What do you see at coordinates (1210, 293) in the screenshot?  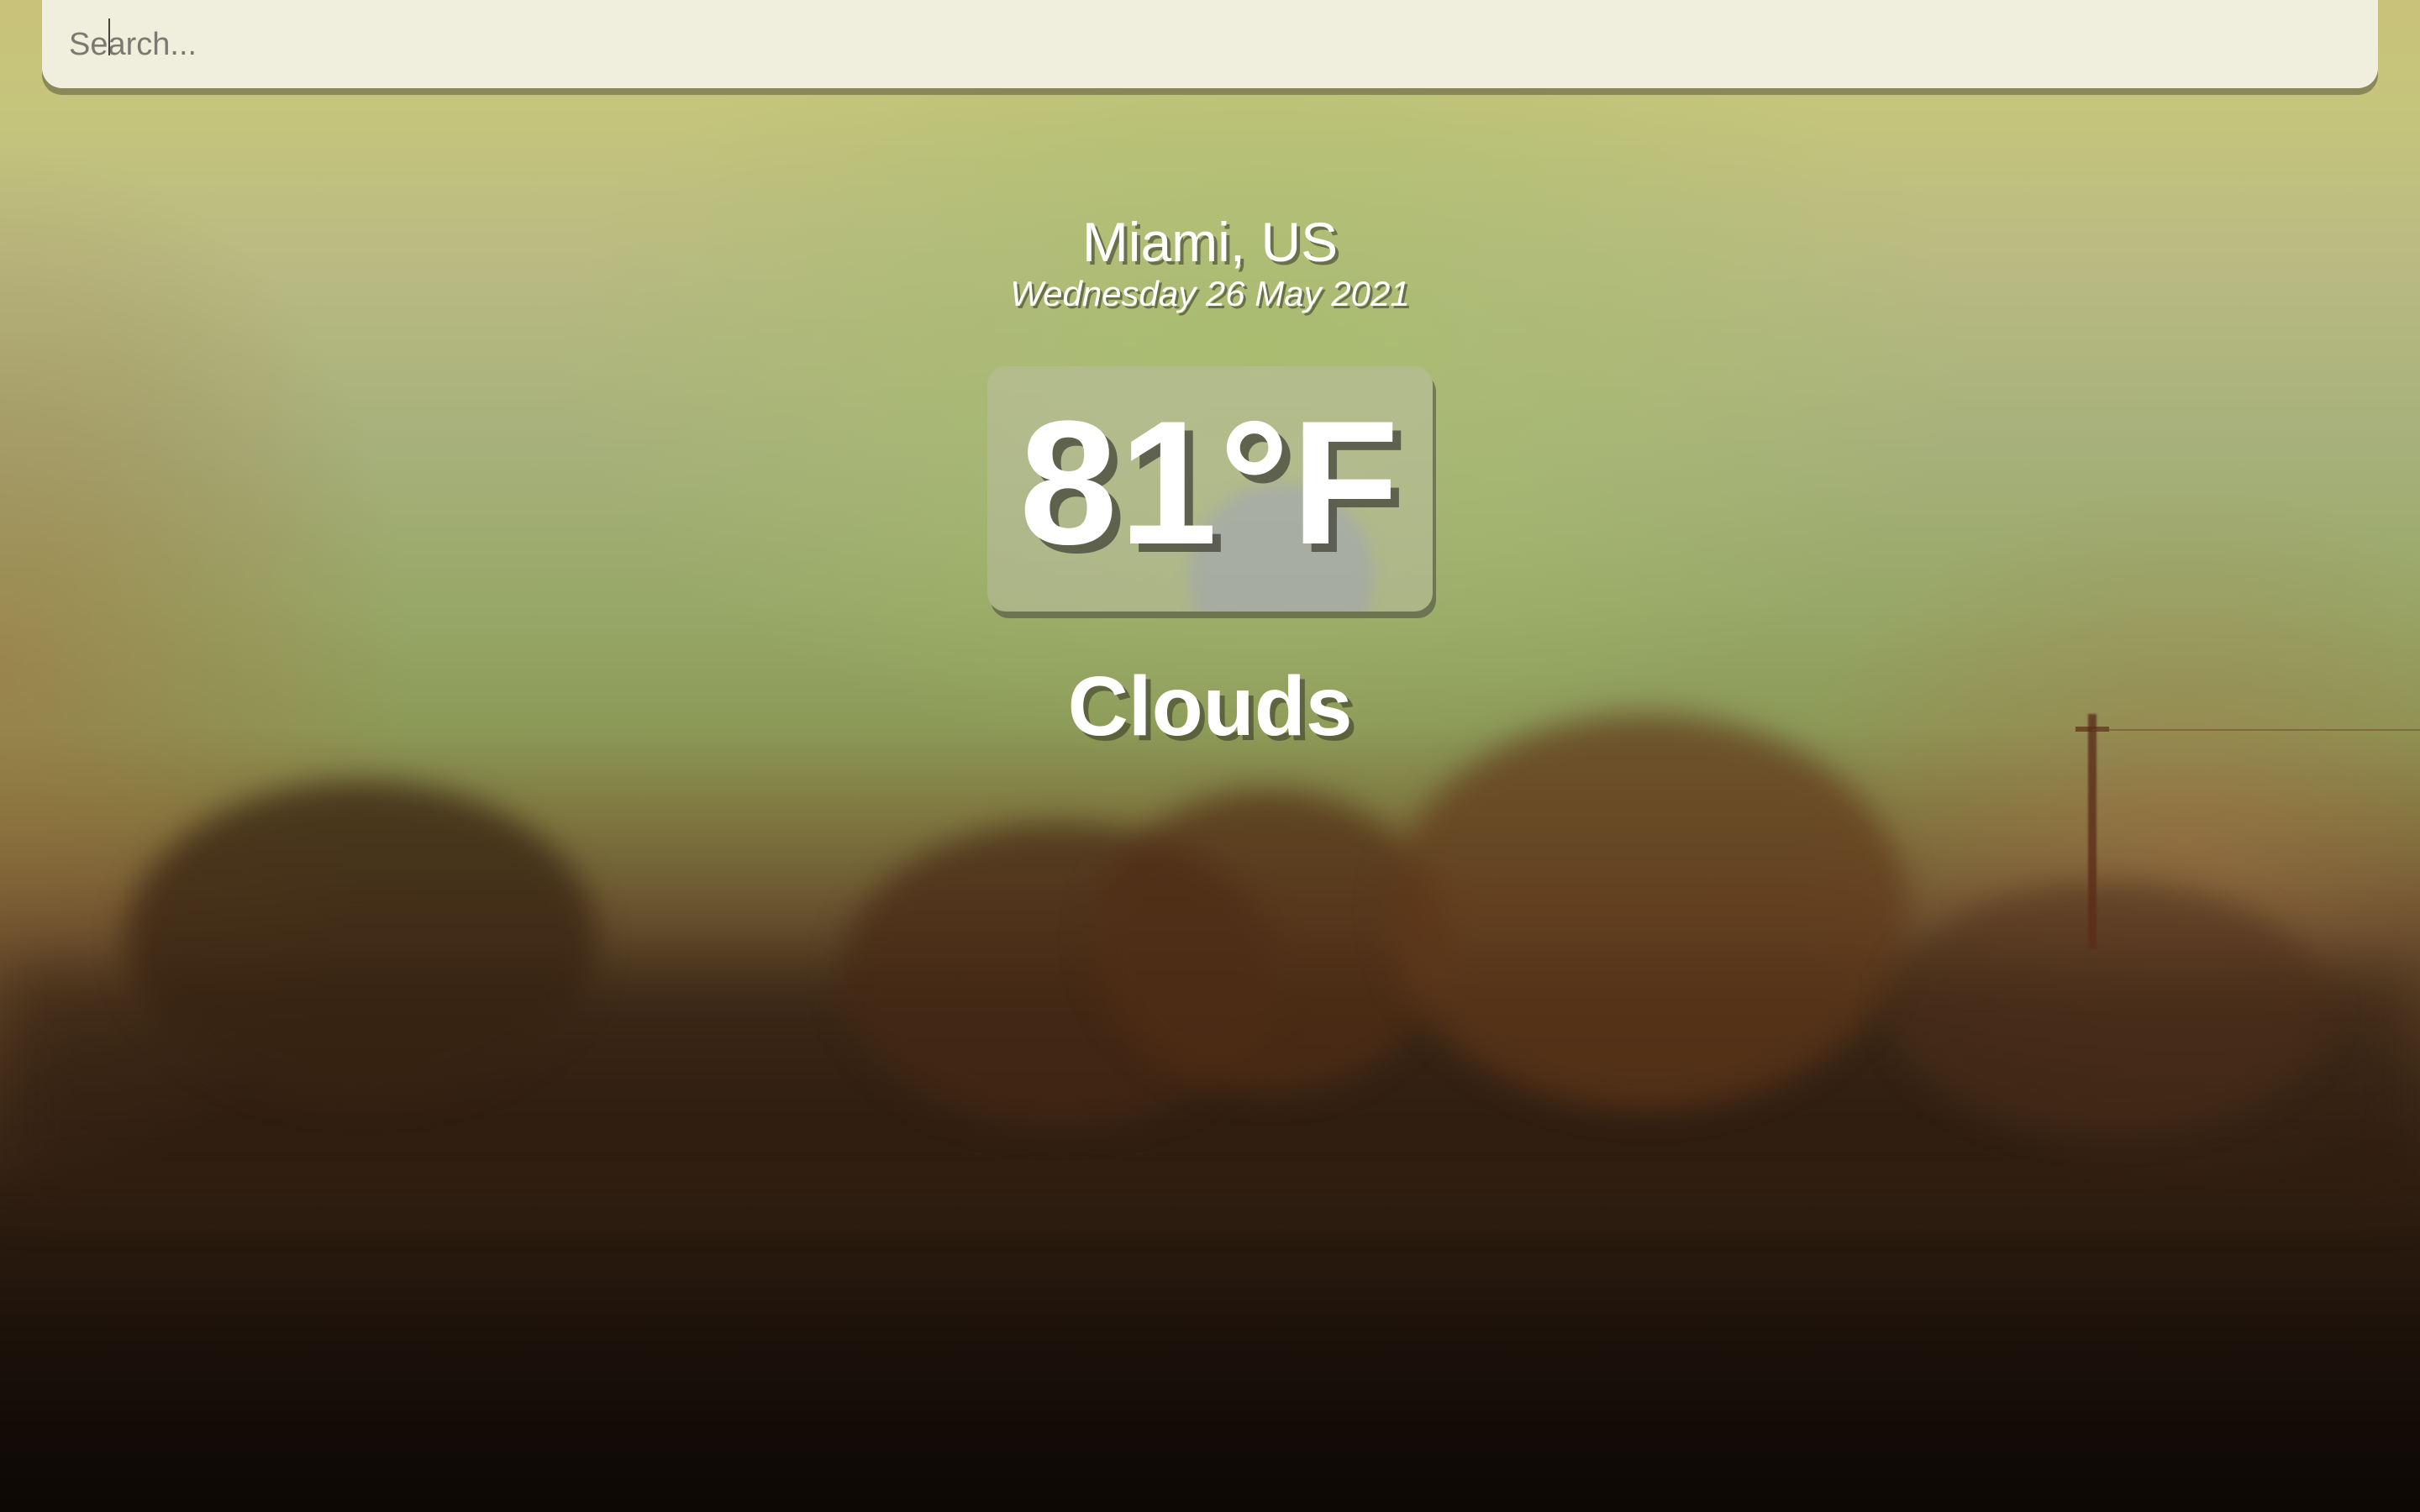 I see `current-date: Wednesday 26 May 2021` at bounding box center [1210, 293].